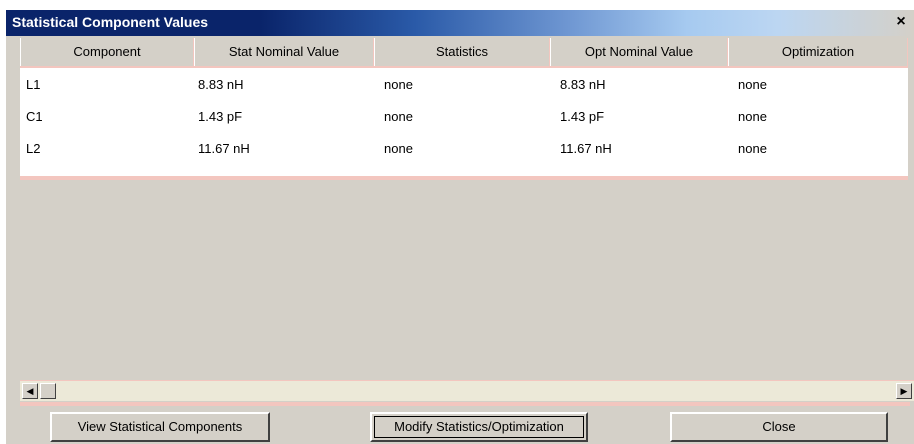 This screenshot has height=444, width=914. What do you see at coordinates (582, 116) in the screenshot?
I see `opt-nominal-value-cell: 1.43 pF` at bounding box center [582, 116].